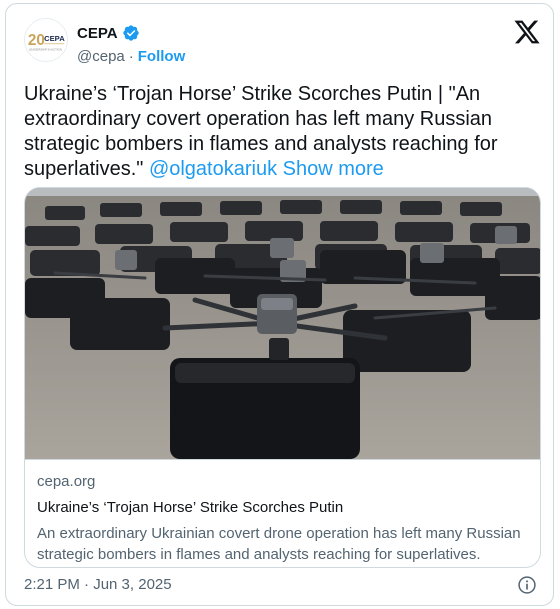 The image size is (560, 609). Describe the element at coordinates (45, 50) in the screenshot. I see `svg-text: LEADERSHIP IN ACTION` at that location.